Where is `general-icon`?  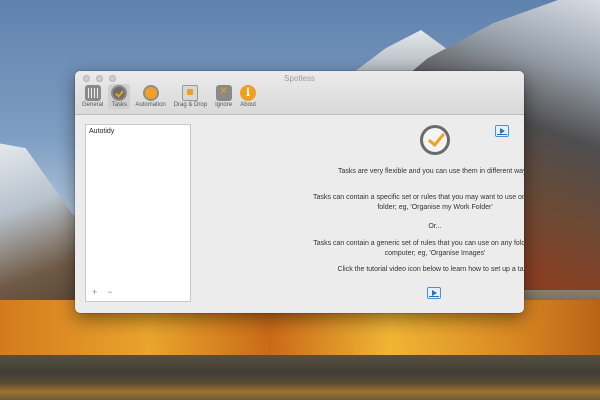 general-icon is located at coordinates (92, 93).